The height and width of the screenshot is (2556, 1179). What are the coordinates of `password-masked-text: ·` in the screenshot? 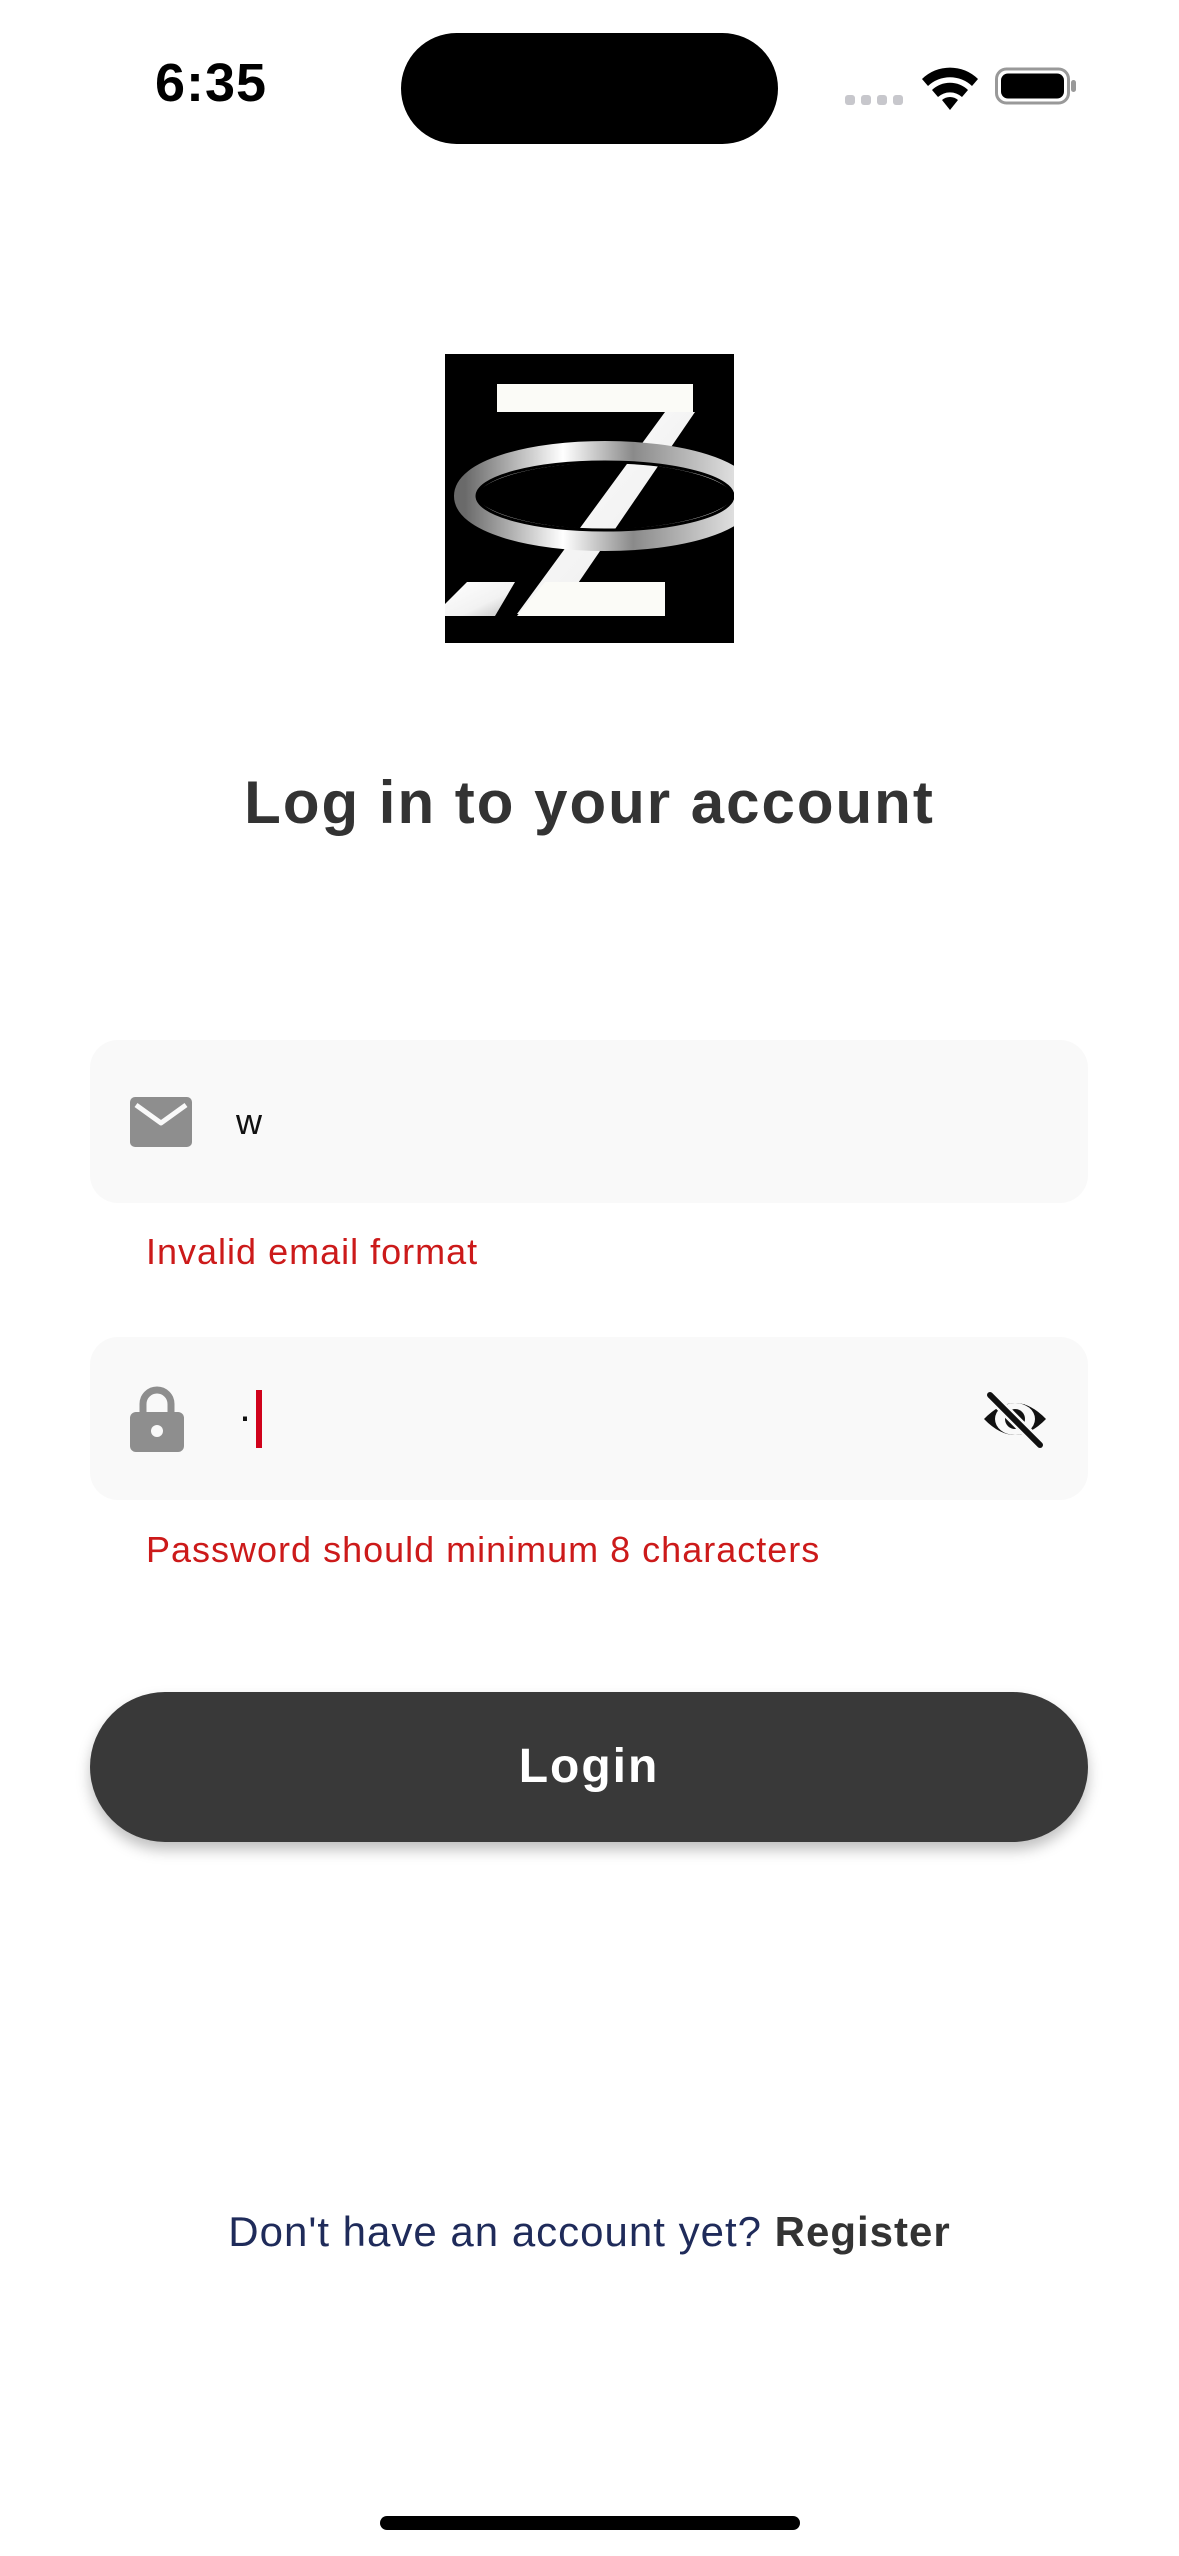 It's located at (245, 1415).